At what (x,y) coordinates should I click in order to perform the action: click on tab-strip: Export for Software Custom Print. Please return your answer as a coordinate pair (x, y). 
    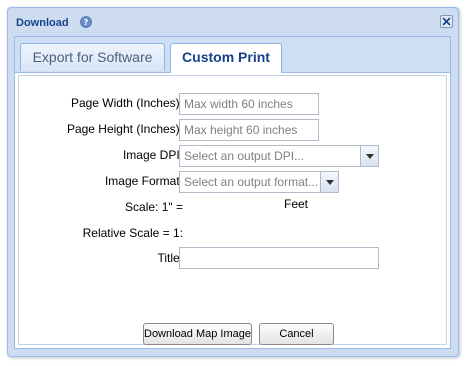
    Looking at the image, I should click on (232, 55).